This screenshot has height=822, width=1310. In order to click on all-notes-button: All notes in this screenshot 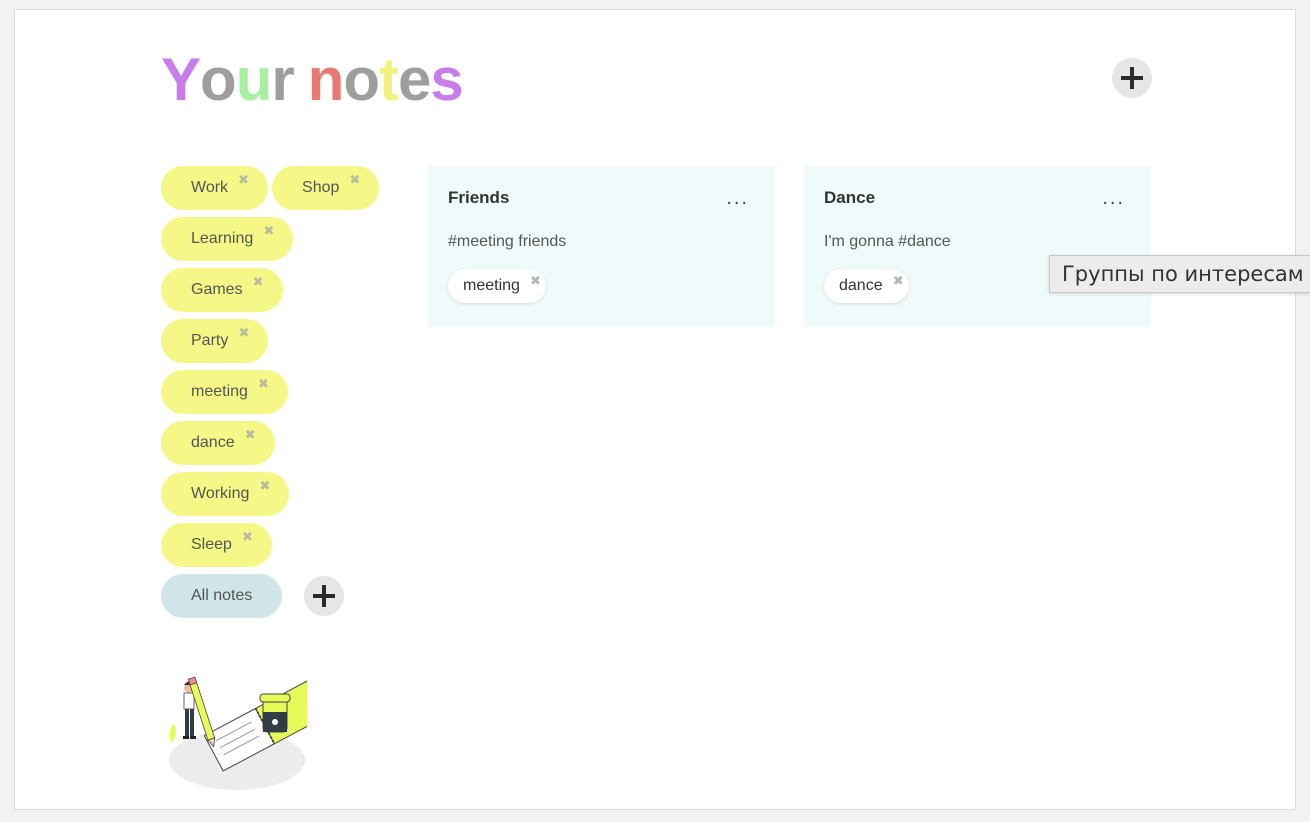, I will do `click(222, 596)`.